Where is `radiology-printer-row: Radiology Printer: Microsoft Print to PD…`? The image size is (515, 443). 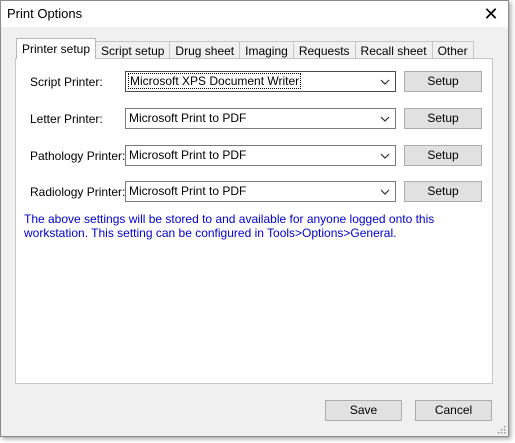 radiology-printer-row: Radiology Printer: Microsoft Print to PD… is located at coordinates (254, 192).